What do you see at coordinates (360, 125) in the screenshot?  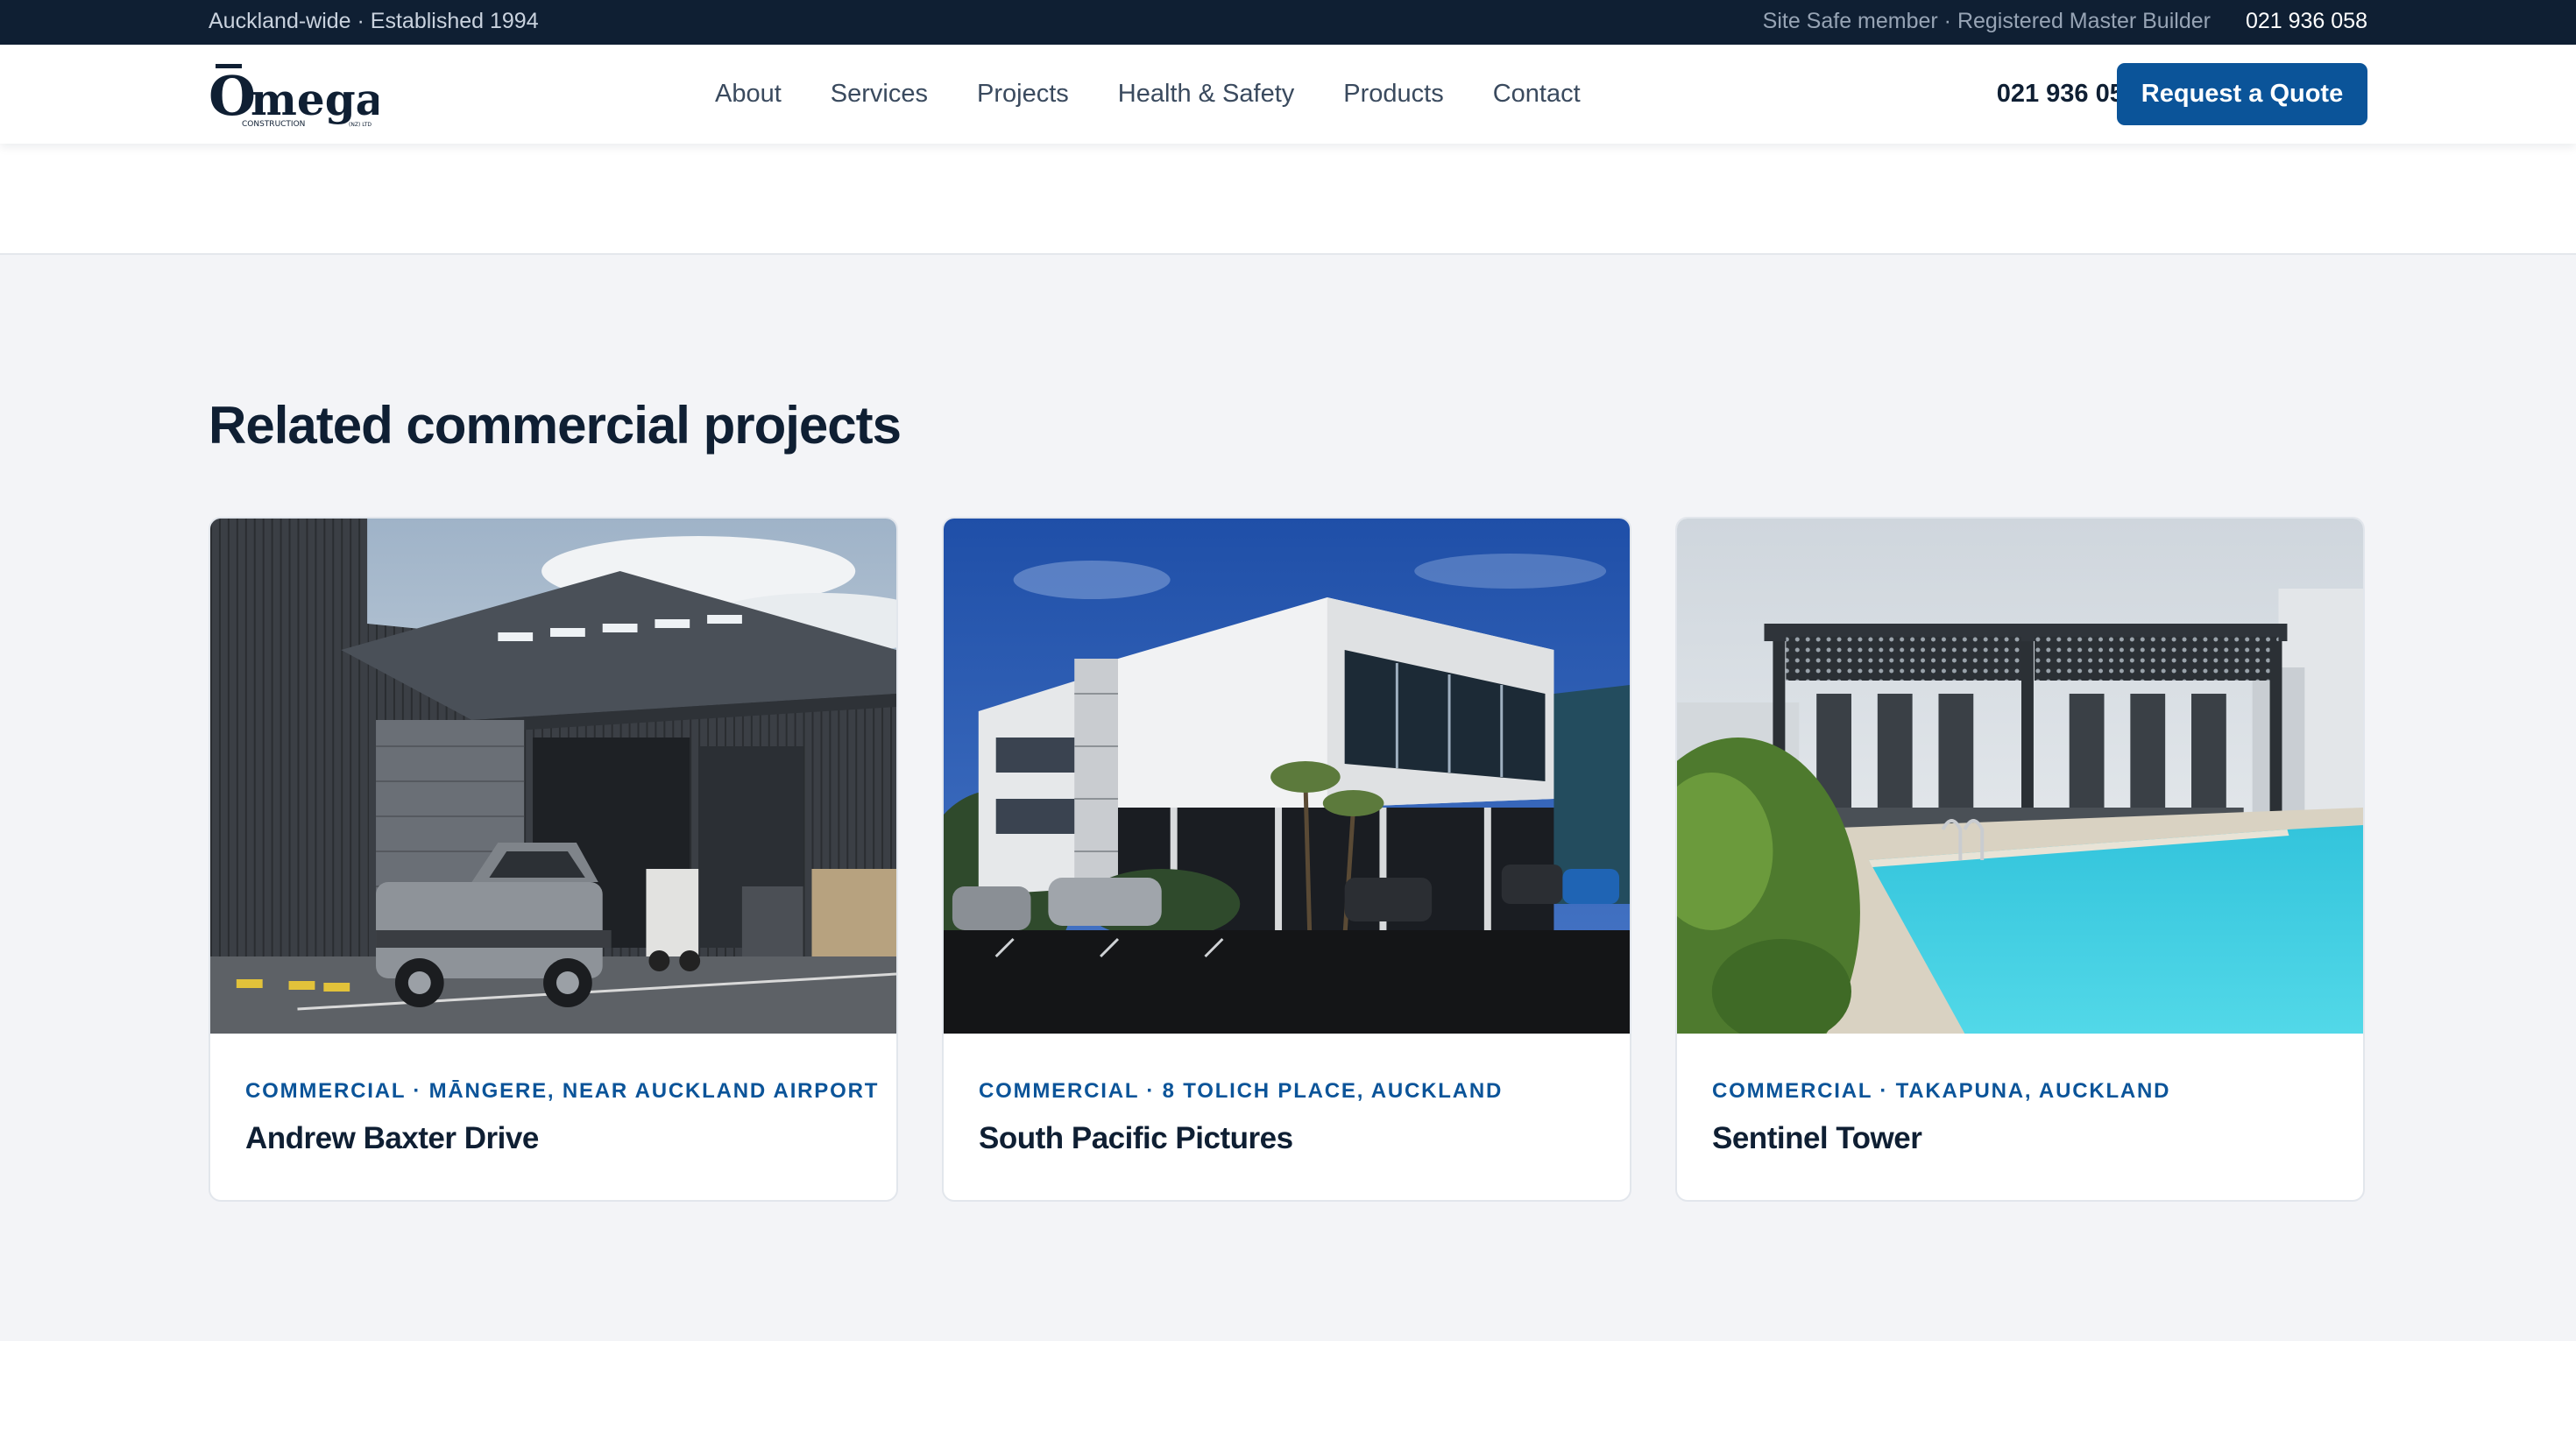 I see `logo-subtext-small: (NZ) LTD` at bounding box center [360, 125].